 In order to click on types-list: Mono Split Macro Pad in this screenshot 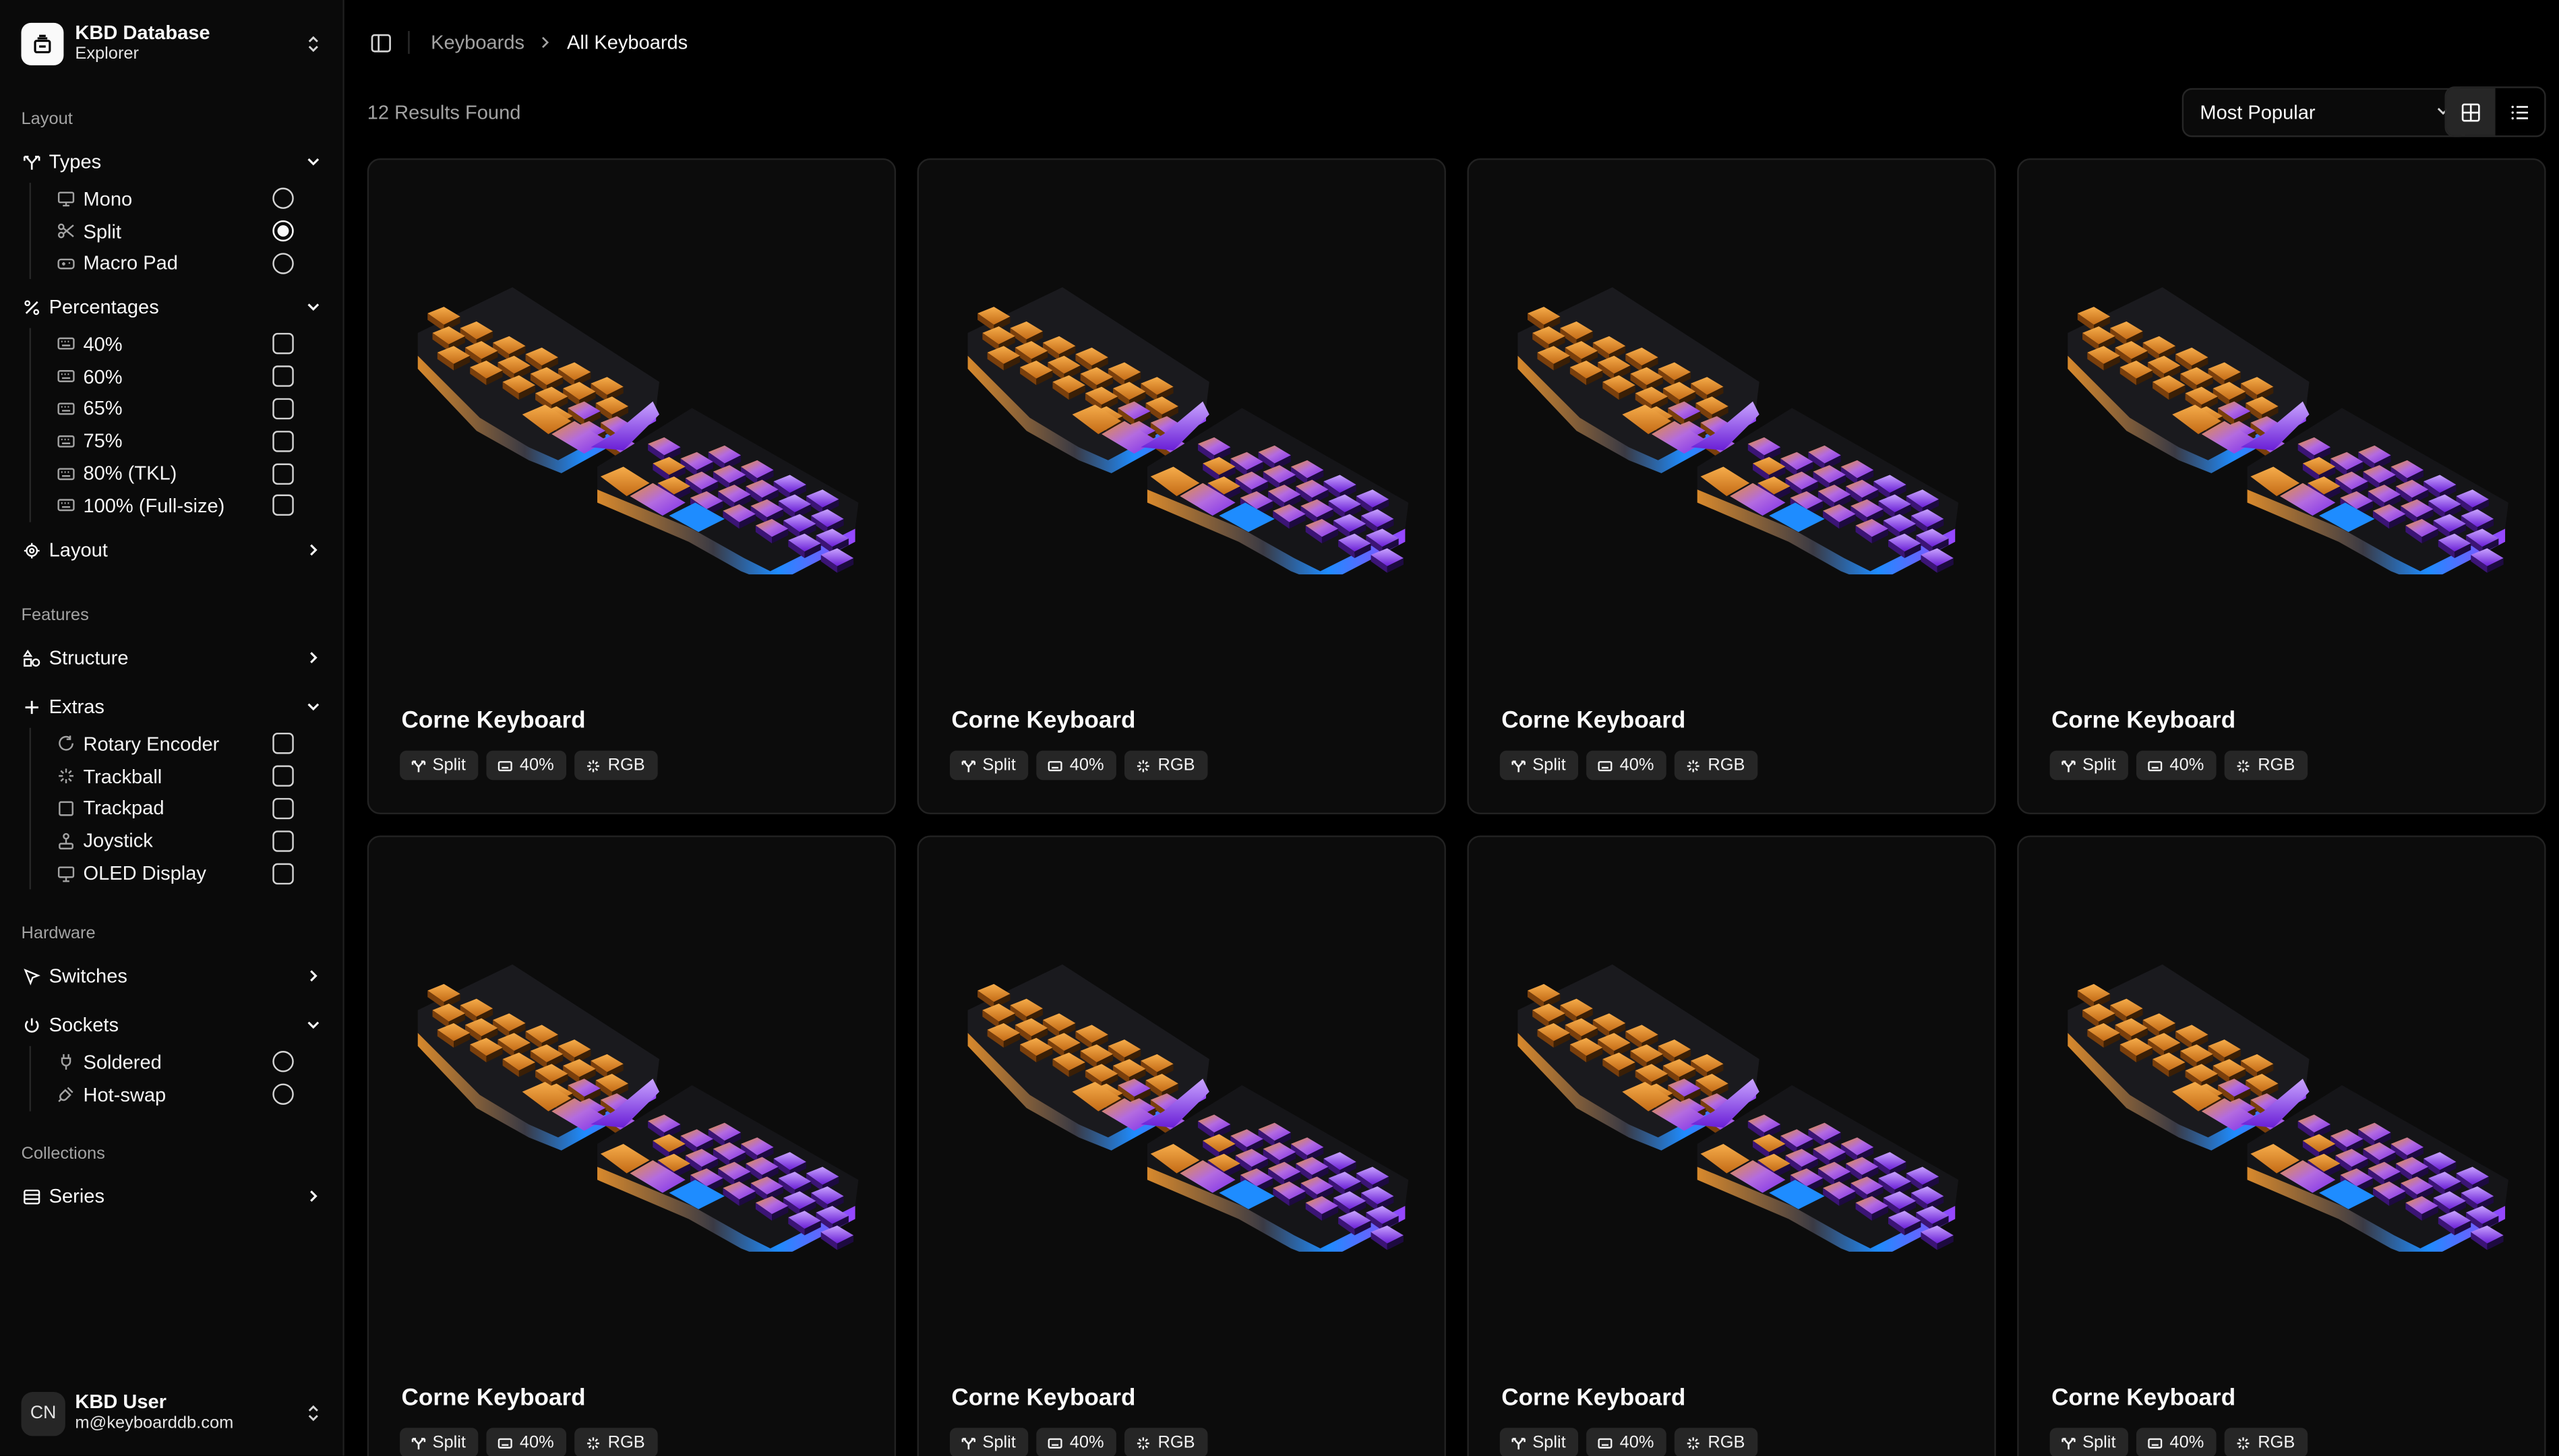, I will do `click(161, 231)`.